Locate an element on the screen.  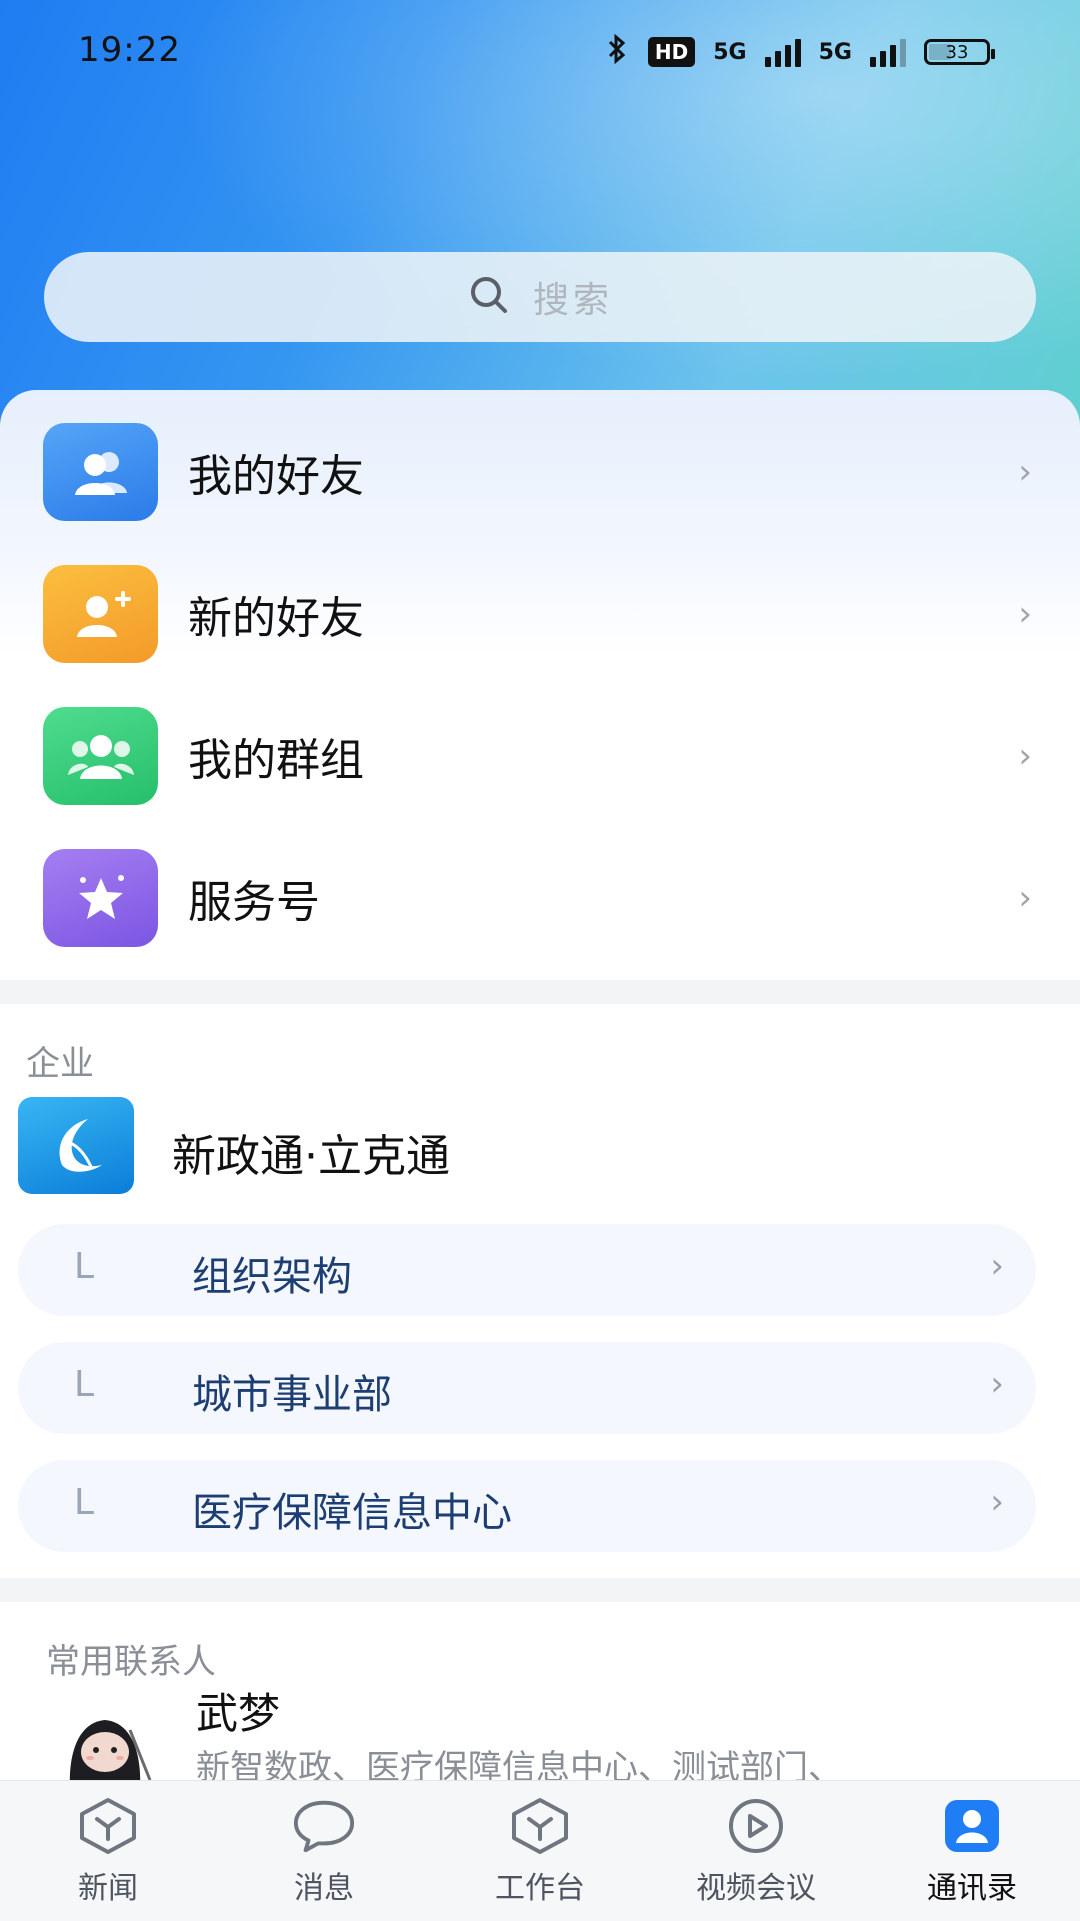
contact-name: 武梦 is located at coordinates (238, 1710).